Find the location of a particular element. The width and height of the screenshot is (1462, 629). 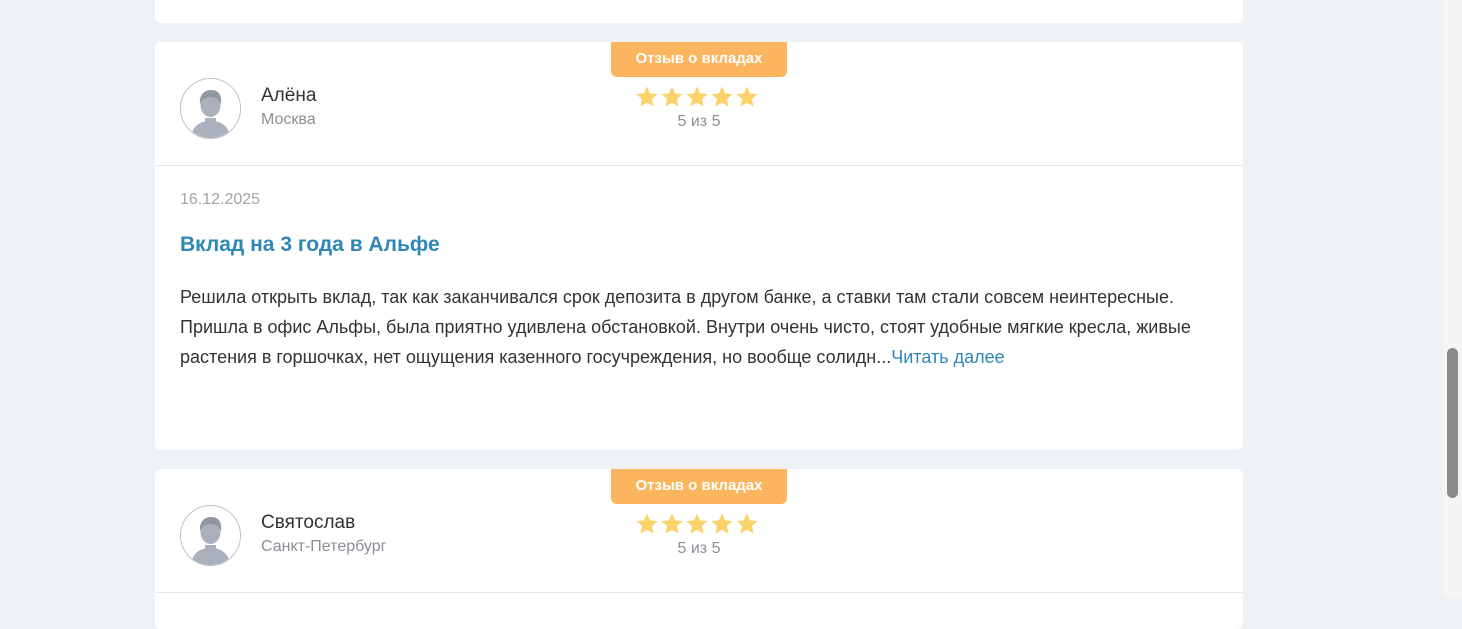

review-date: 16.12.2025 is located at coordinates (220, 199).